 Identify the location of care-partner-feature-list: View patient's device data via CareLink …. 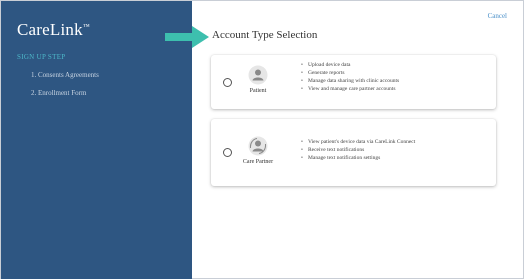
(358, 150).